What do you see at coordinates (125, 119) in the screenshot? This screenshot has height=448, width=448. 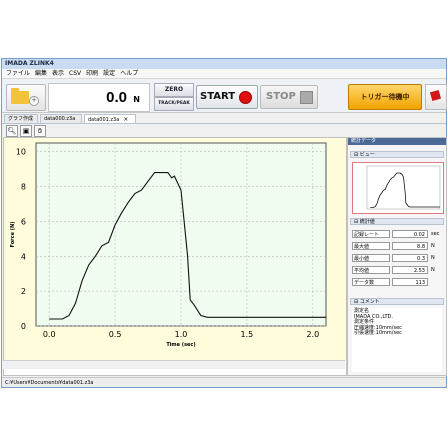 I see `close-icon: ×` at bounding box center [125, 119].